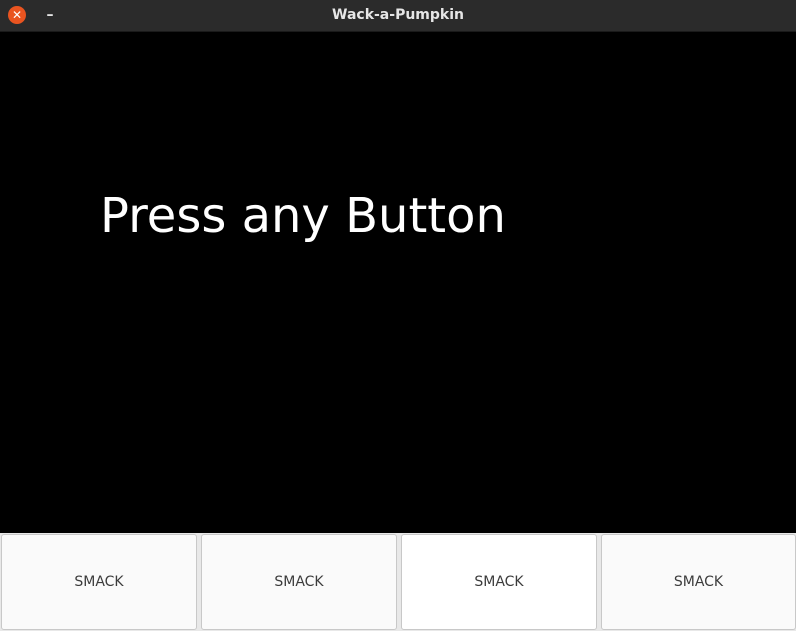 The width and height of the screenshot is (796, 631). I want to click on smack-button-1: SMACK, so click(99, 582).